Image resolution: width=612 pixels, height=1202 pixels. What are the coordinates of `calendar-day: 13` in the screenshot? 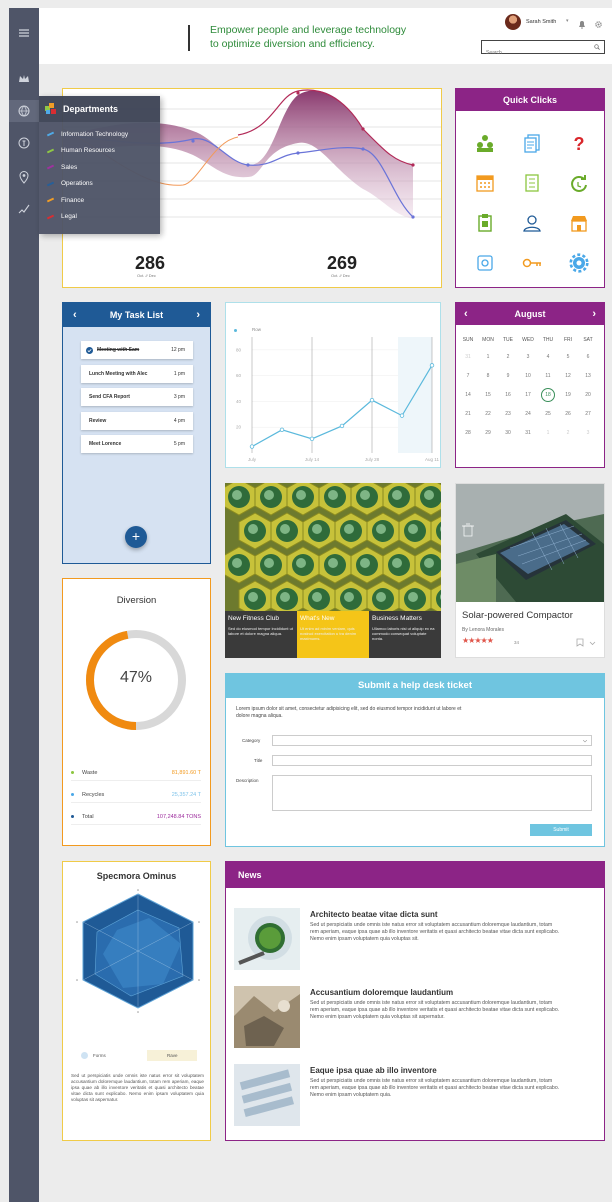 It's located at (588, 375).